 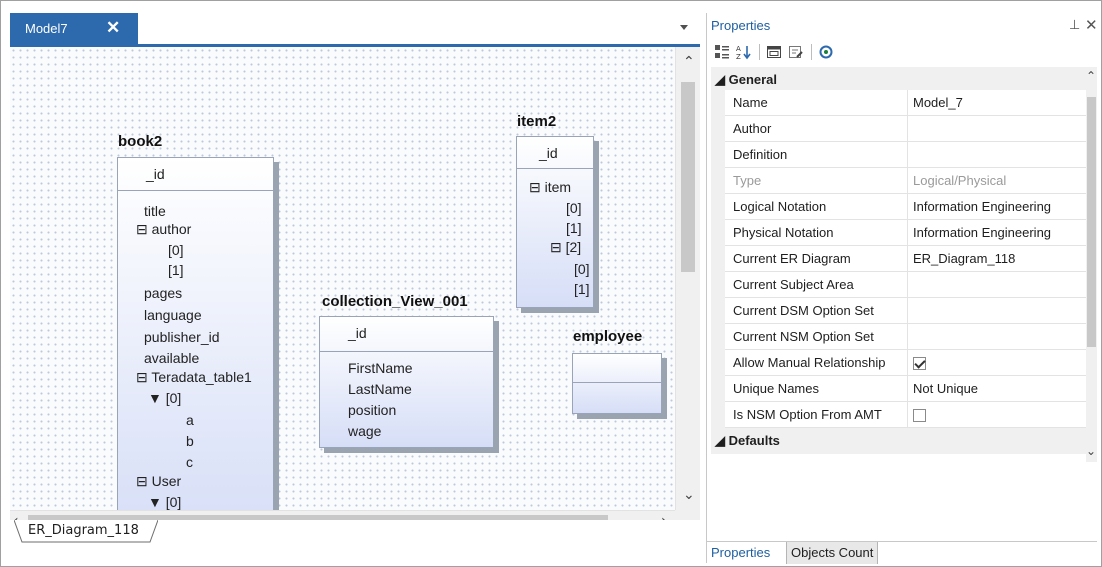 I want to click on sort-az-icon: AZ, so click(x=744, y=52).